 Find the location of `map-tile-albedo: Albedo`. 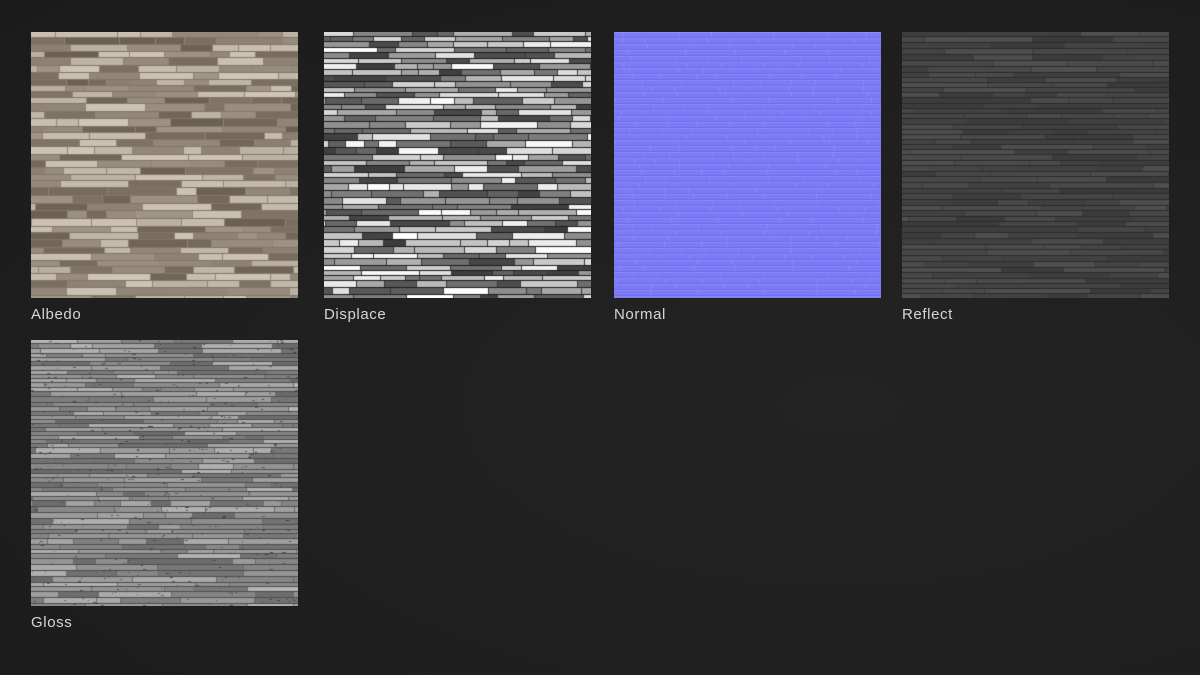

map-tile-albedo: Albedo is located at coordinates (164, 177).